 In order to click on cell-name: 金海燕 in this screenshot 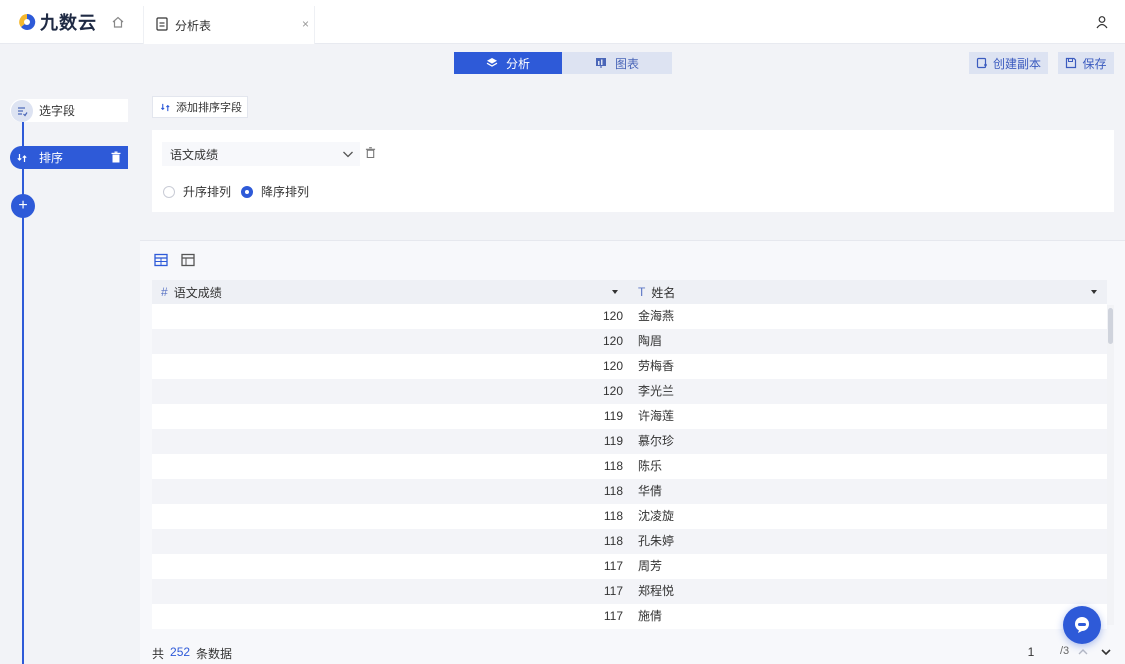, I will do `click(656, 316)`.